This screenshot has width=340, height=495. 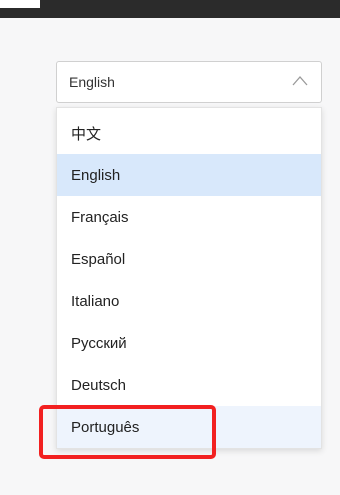 What do you see at coordinates (189, 427) in the screenshot?
I see `option-portuguese: Português` at bounding box center [189, 427].